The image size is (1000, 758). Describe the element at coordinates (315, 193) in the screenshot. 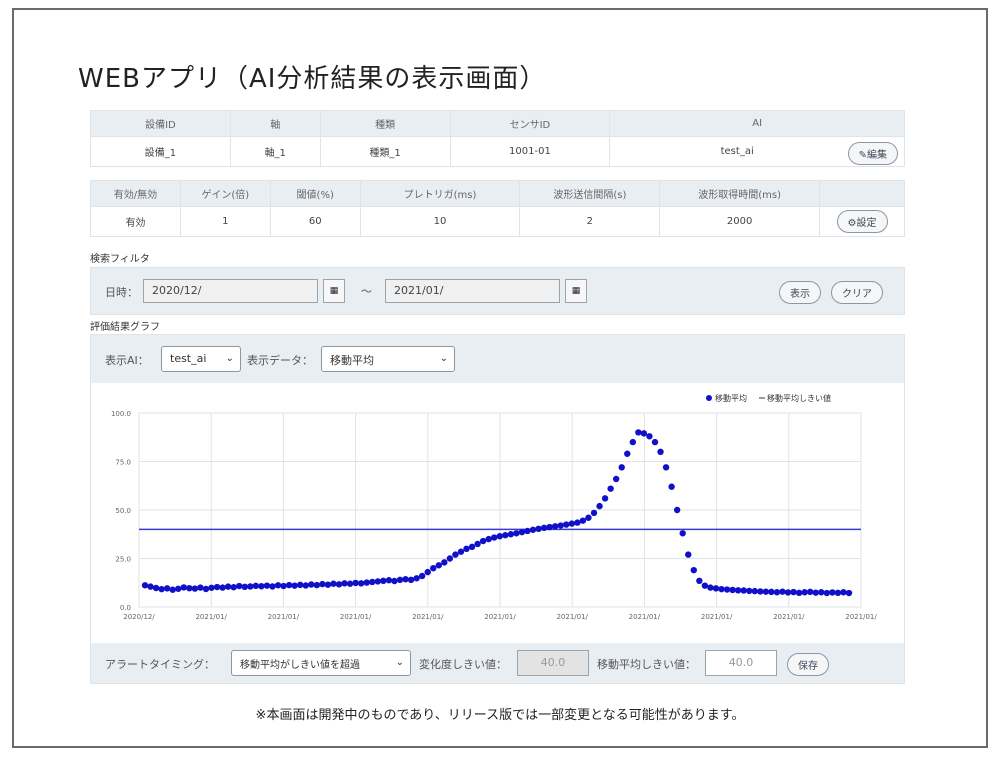

I see `header-threshold: 閾値(%)` at that location.